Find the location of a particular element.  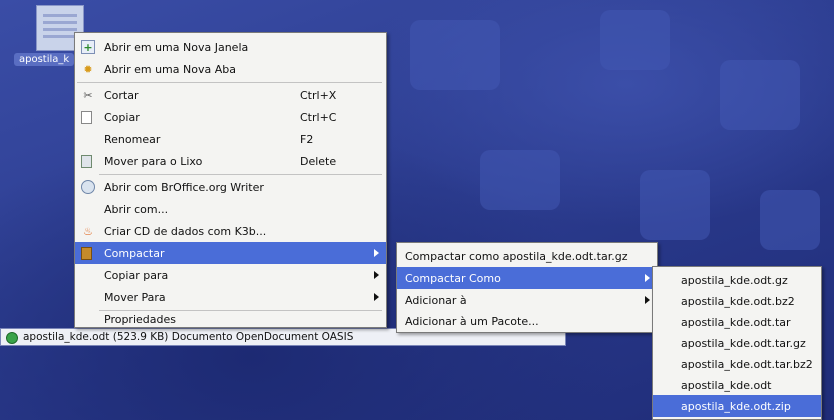

menu-item-label: Abrir em uma Nova Janela is located at coordinates (176, 47).